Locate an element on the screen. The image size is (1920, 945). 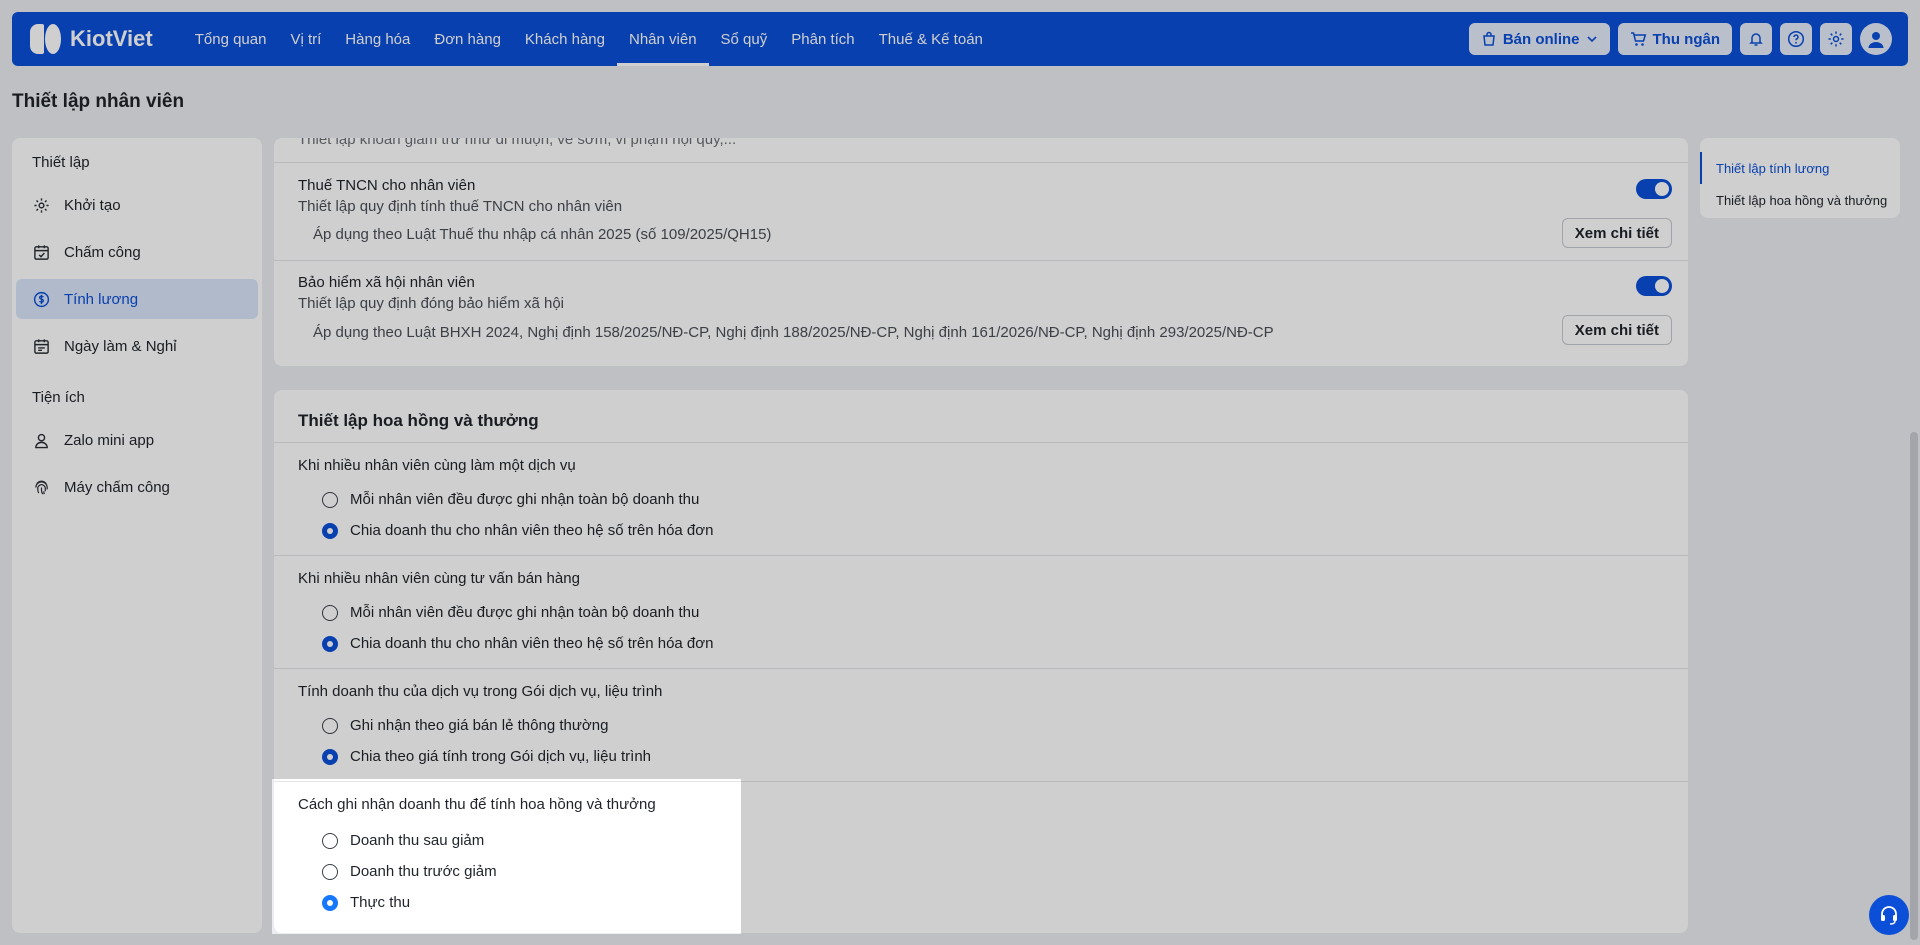
bag-icon is located at coordinates (1488, 38).